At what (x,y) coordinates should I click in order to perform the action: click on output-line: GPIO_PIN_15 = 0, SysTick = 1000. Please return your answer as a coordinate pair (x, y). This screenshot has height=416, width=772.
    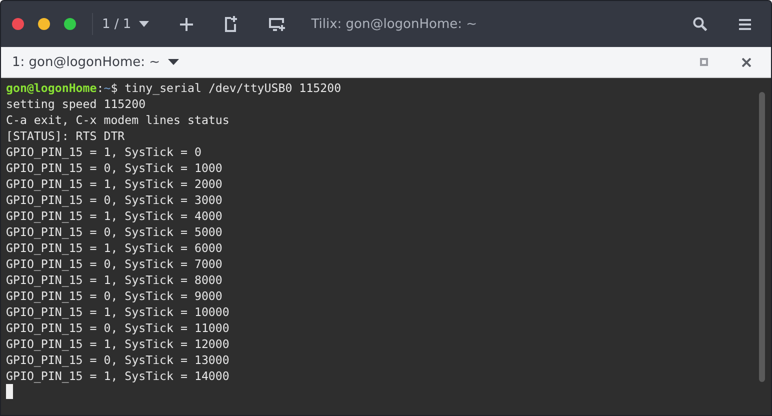
    Looking at the image, I should click on (114, 168).